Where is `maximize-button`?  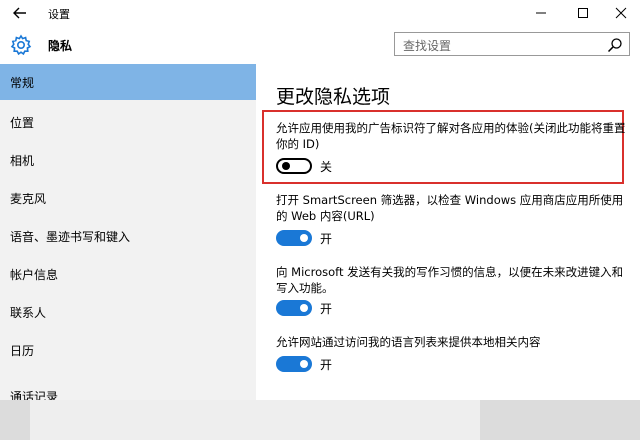
maximize-button is located at coordinates (583, 13).